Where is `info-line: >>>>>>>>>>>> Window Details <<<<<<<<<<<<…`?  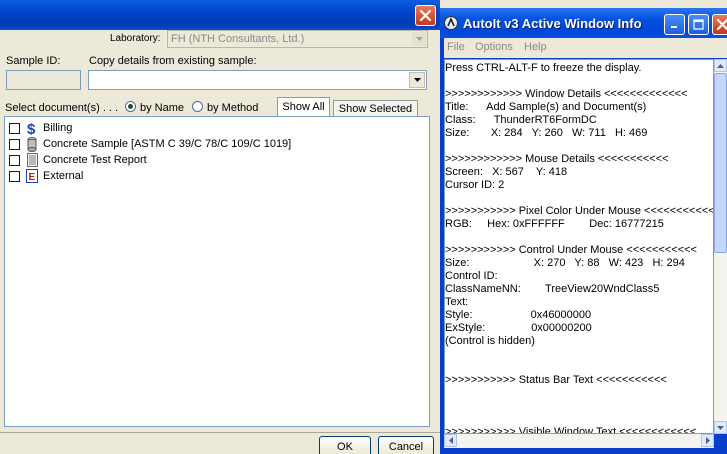
info-line: >>>>>>>>>>>> Window Details <<<<<<<<<<<<… is located at coordinates (566, 94).